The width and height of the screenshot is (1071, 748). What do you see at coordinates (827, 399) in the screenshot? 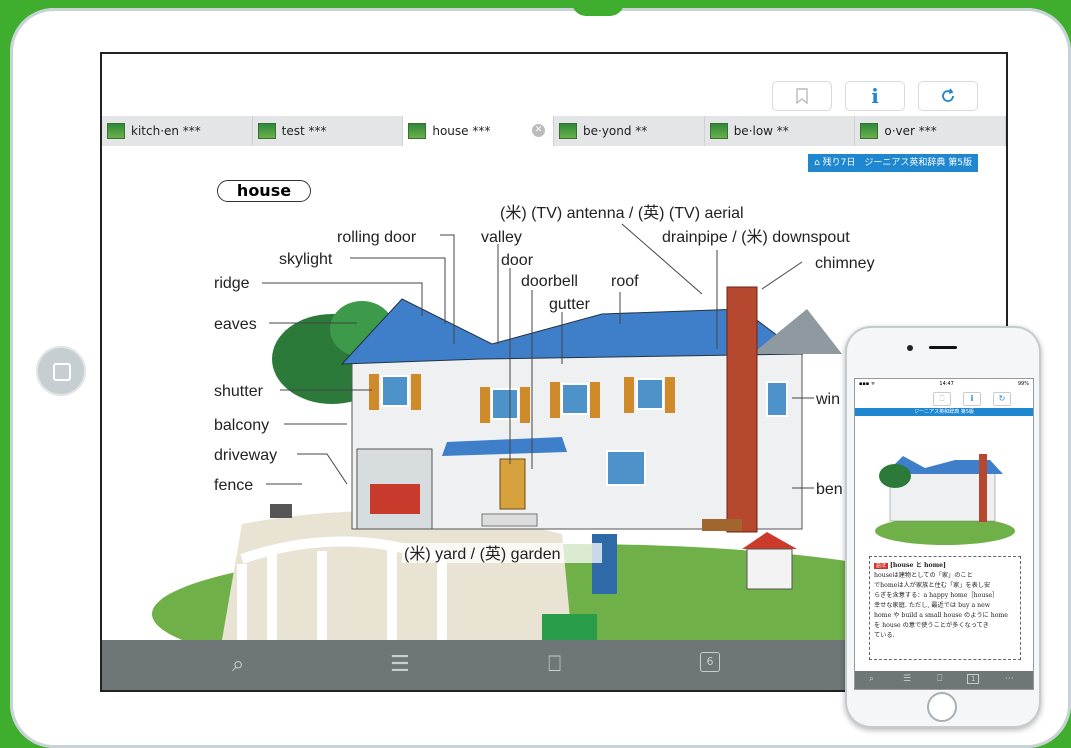
I see `label-window: win` at bounding box center [827, 399].